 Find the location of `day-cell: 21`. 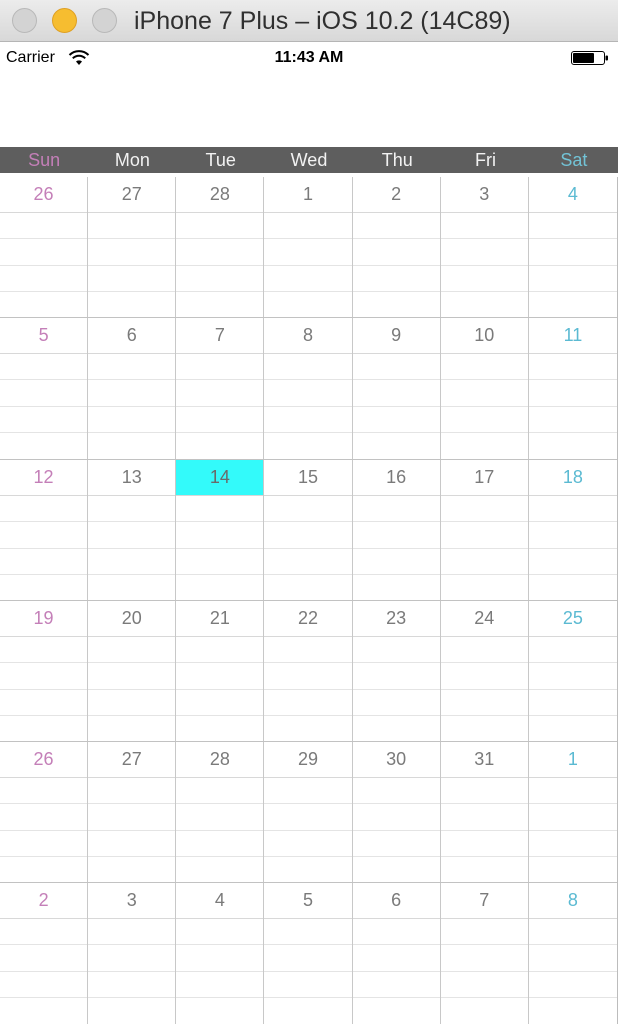

day-cell: 21 is located at coordinates (220, 671).